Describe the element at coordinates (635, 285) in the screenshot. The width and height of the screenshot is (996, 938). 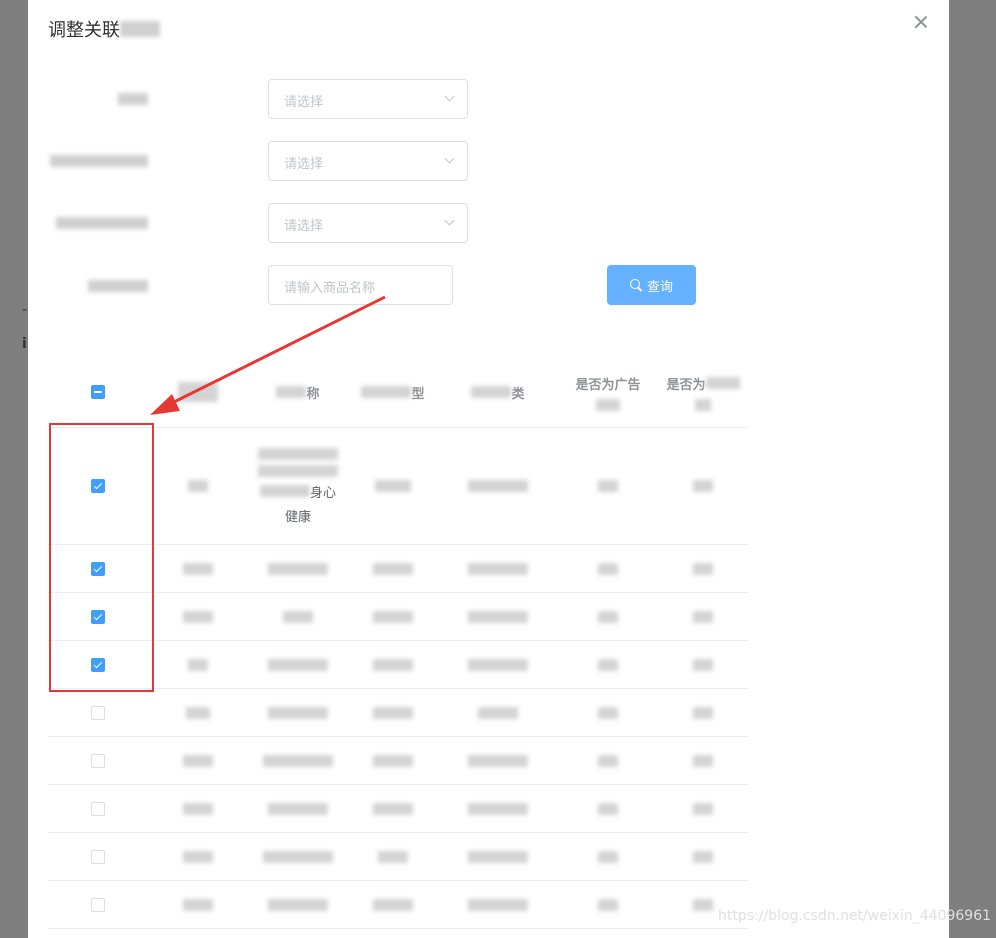
I see `search-icon` at that location.